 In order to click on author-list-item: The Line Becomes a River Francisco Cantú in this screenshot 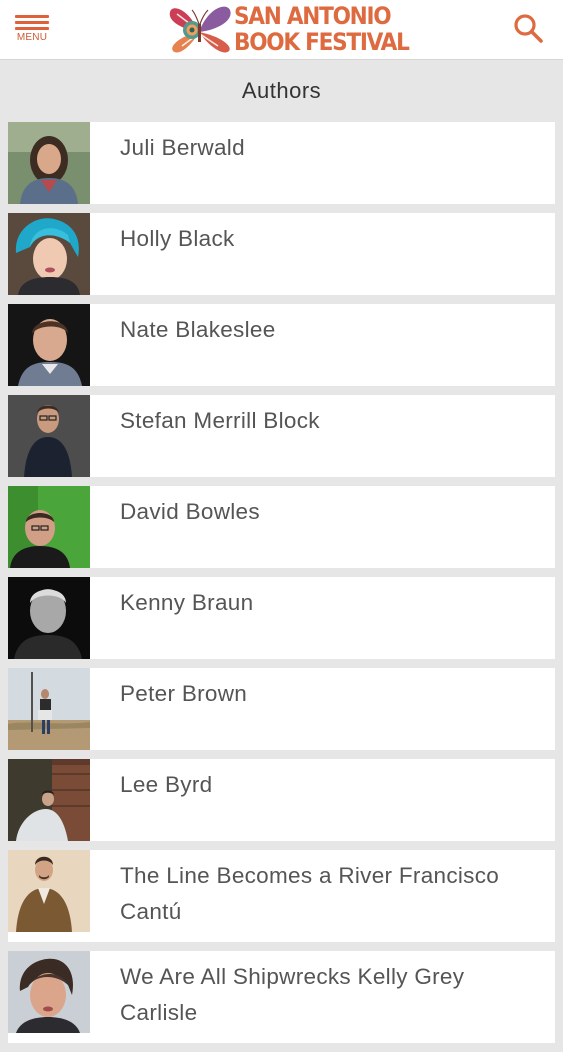, I will do `click(281, 896)`.